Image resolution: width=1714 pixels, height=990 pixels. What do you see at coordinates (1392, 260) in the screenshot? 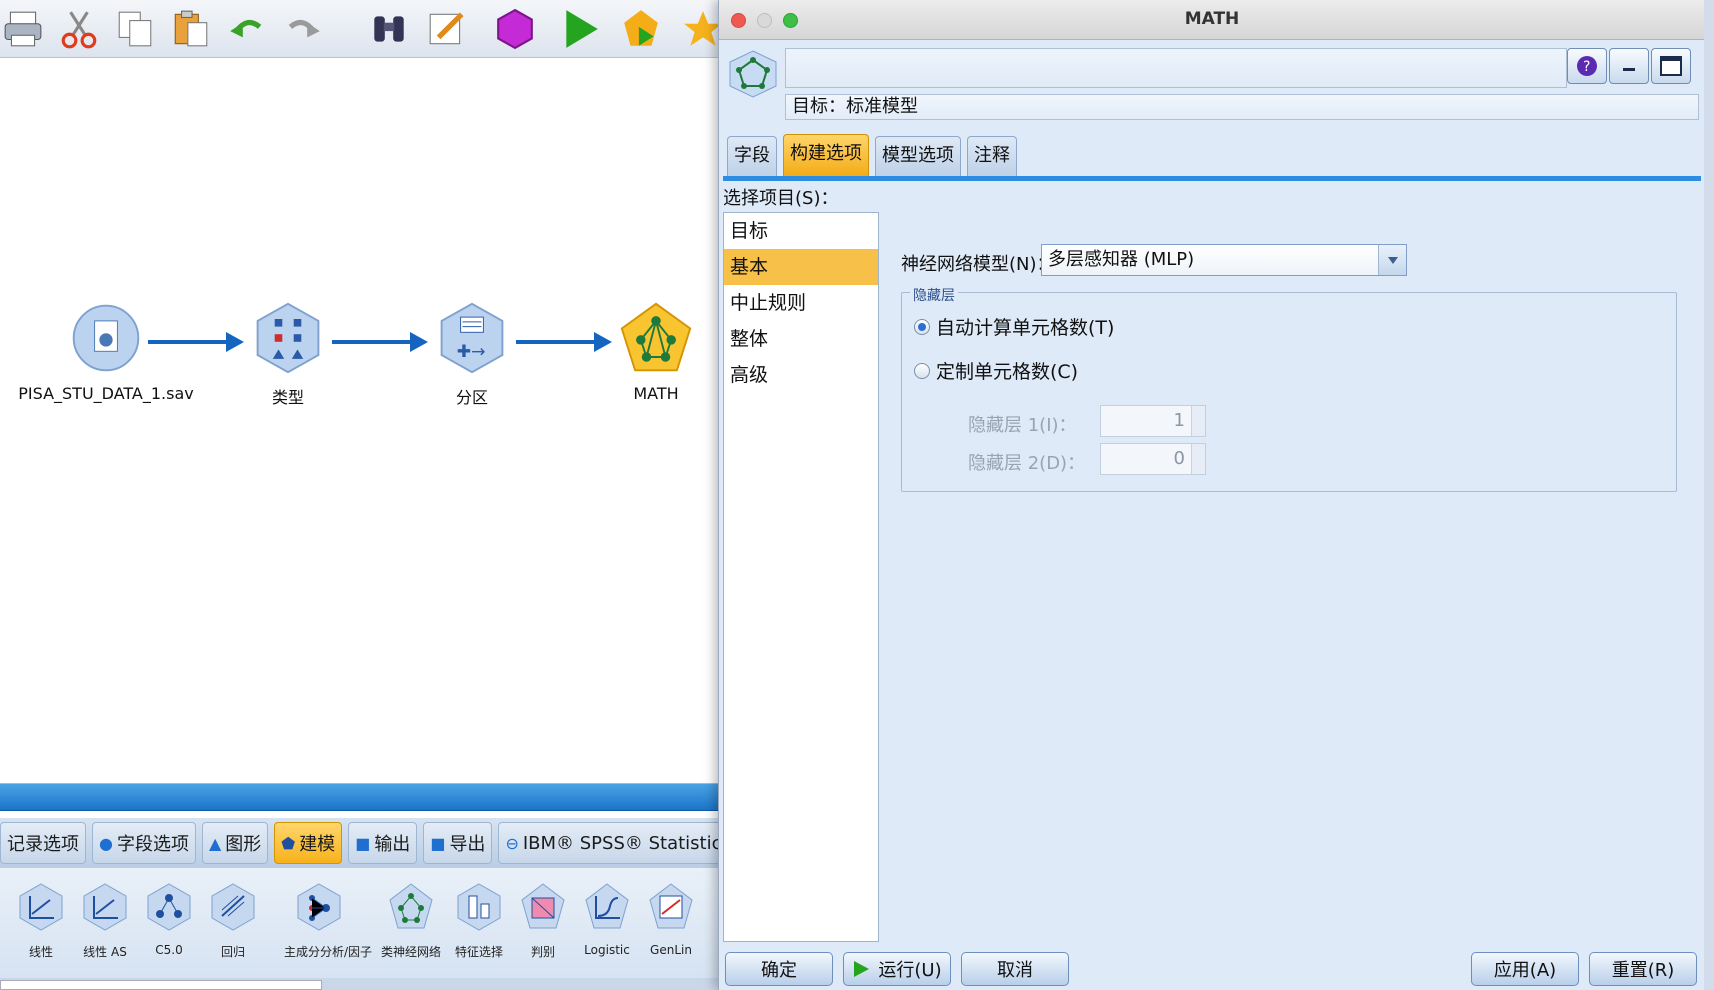
I see `chevron-down-icon` at bounding box center [1392, 260].